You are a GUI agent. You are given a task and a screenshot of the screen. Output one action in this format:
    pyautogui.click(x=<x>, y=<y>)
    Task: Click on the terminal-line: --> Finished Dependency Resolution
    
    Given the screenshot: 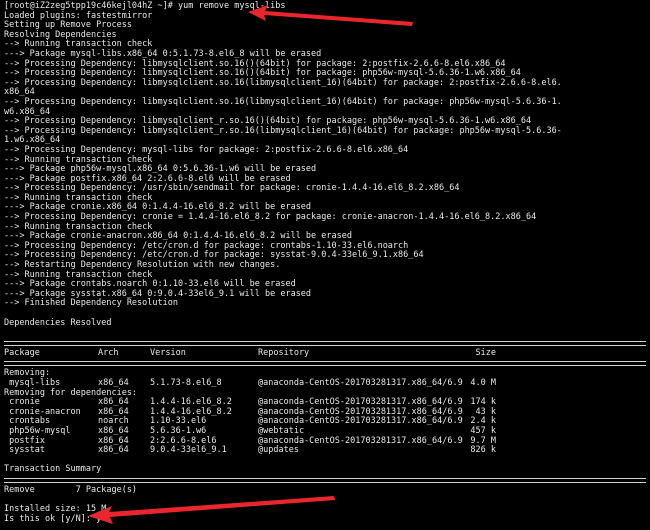 What is the action you would take?
    pyautogui.click(x=91, y=303)
    